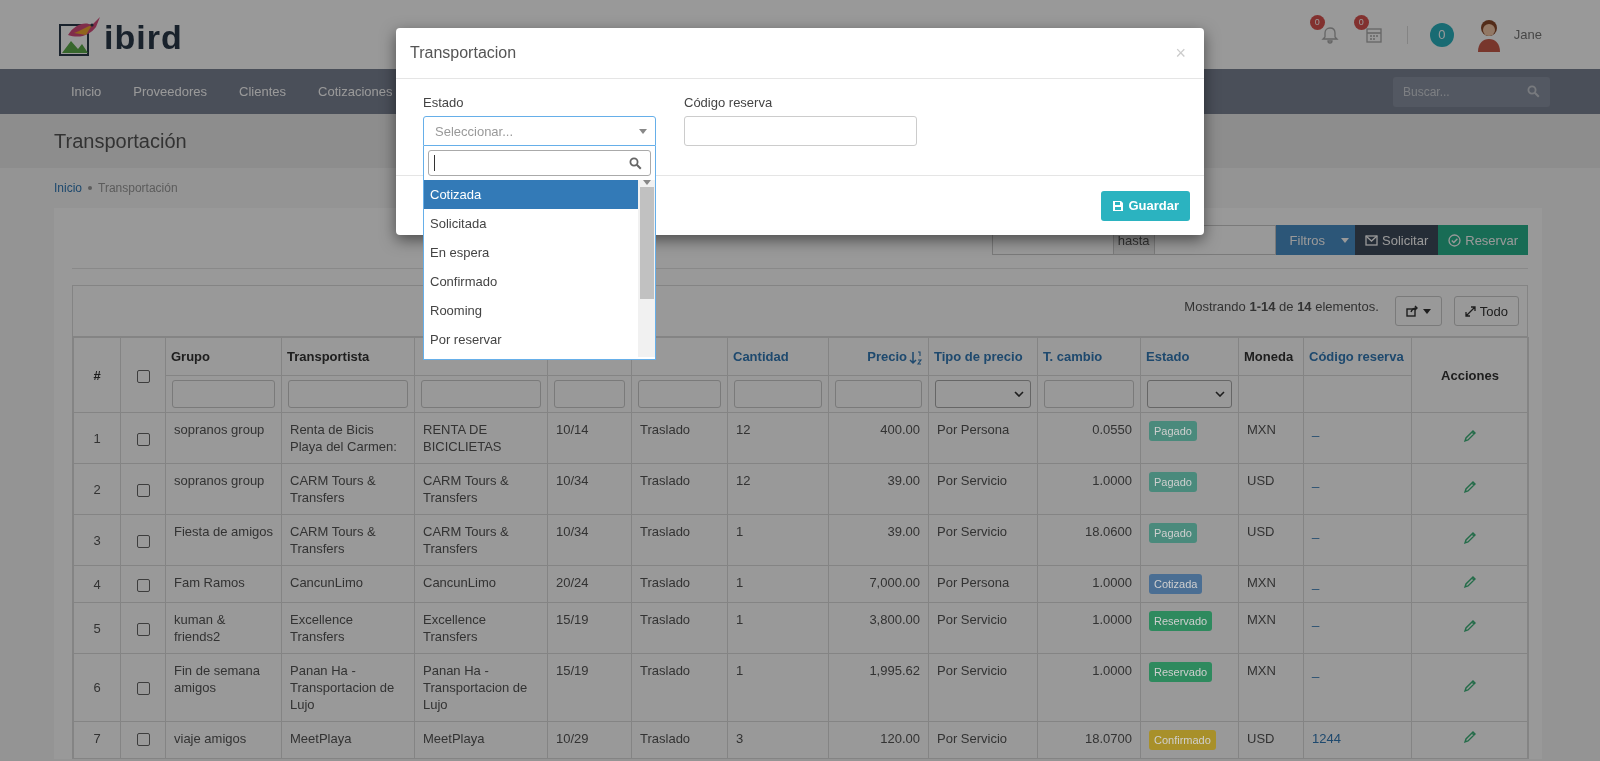 The height and width of the screenshot is (761, 1600). What do you see at coordinates (531, 194) in the screenshot?
I see `dropdown-option: Cotizada` at bounding box center [531, 194].